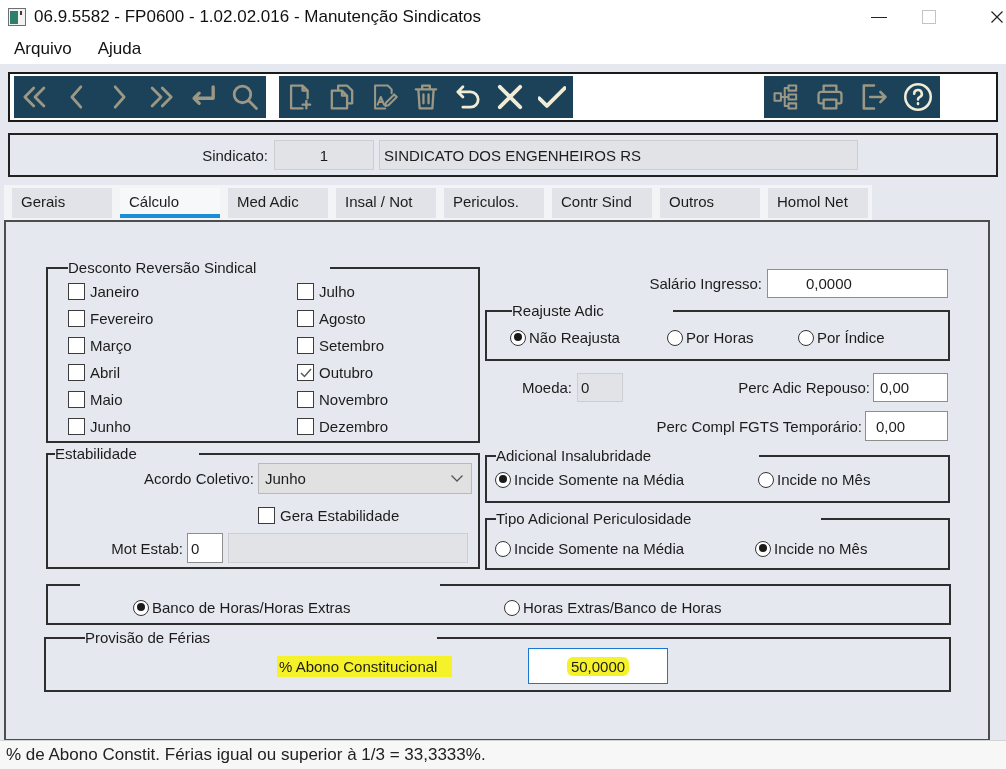 The width and height of the screenshot is (1006, 769). Describe the element at coordinates (146, 548) in the screenshot. I see `field-label: Mot Estab:` at that location.